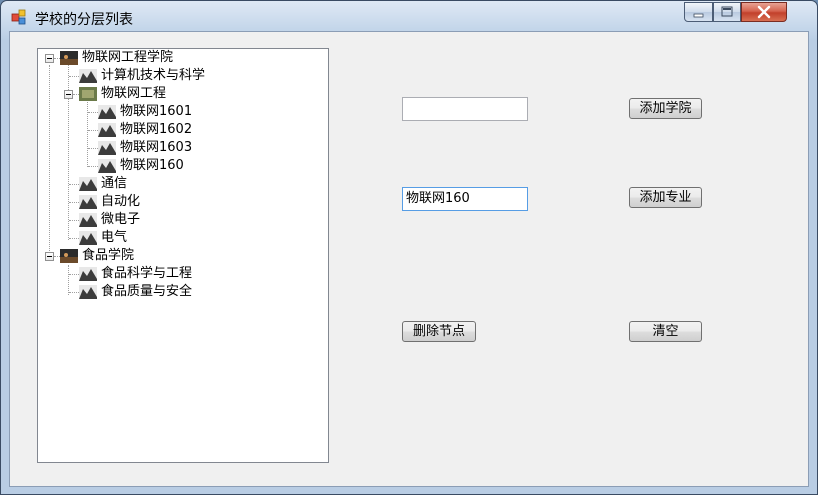 The height and width of the screenshot is (495, 818). What do you see at coordinates (665, 108) in the screenshot?
I see `add-college-button: 添加学院` at bounding box center [665, 108].